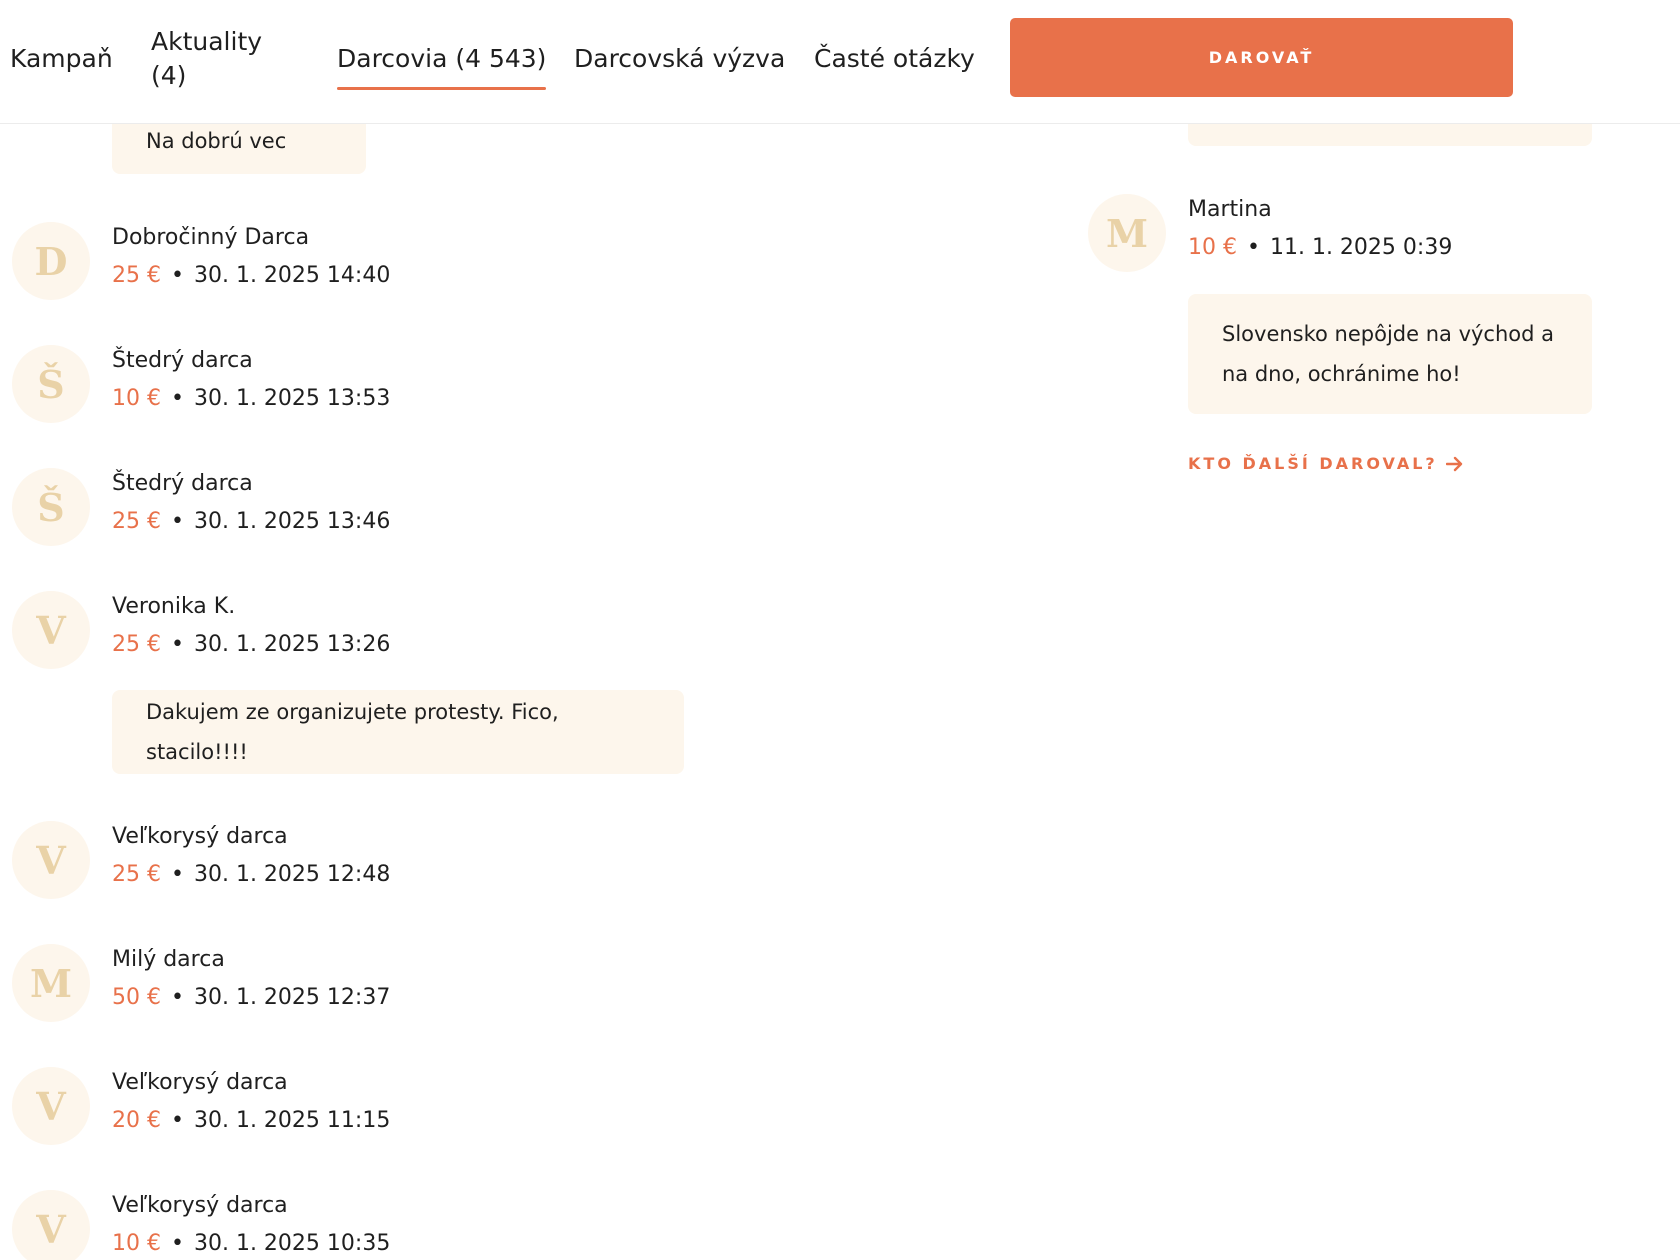 The width and height of the screenshot is (1680, 1260). Describe the element at coordinates (210, 59) in the screenshot. I see `tab-aktuality: Aktuality (4)` at that location.